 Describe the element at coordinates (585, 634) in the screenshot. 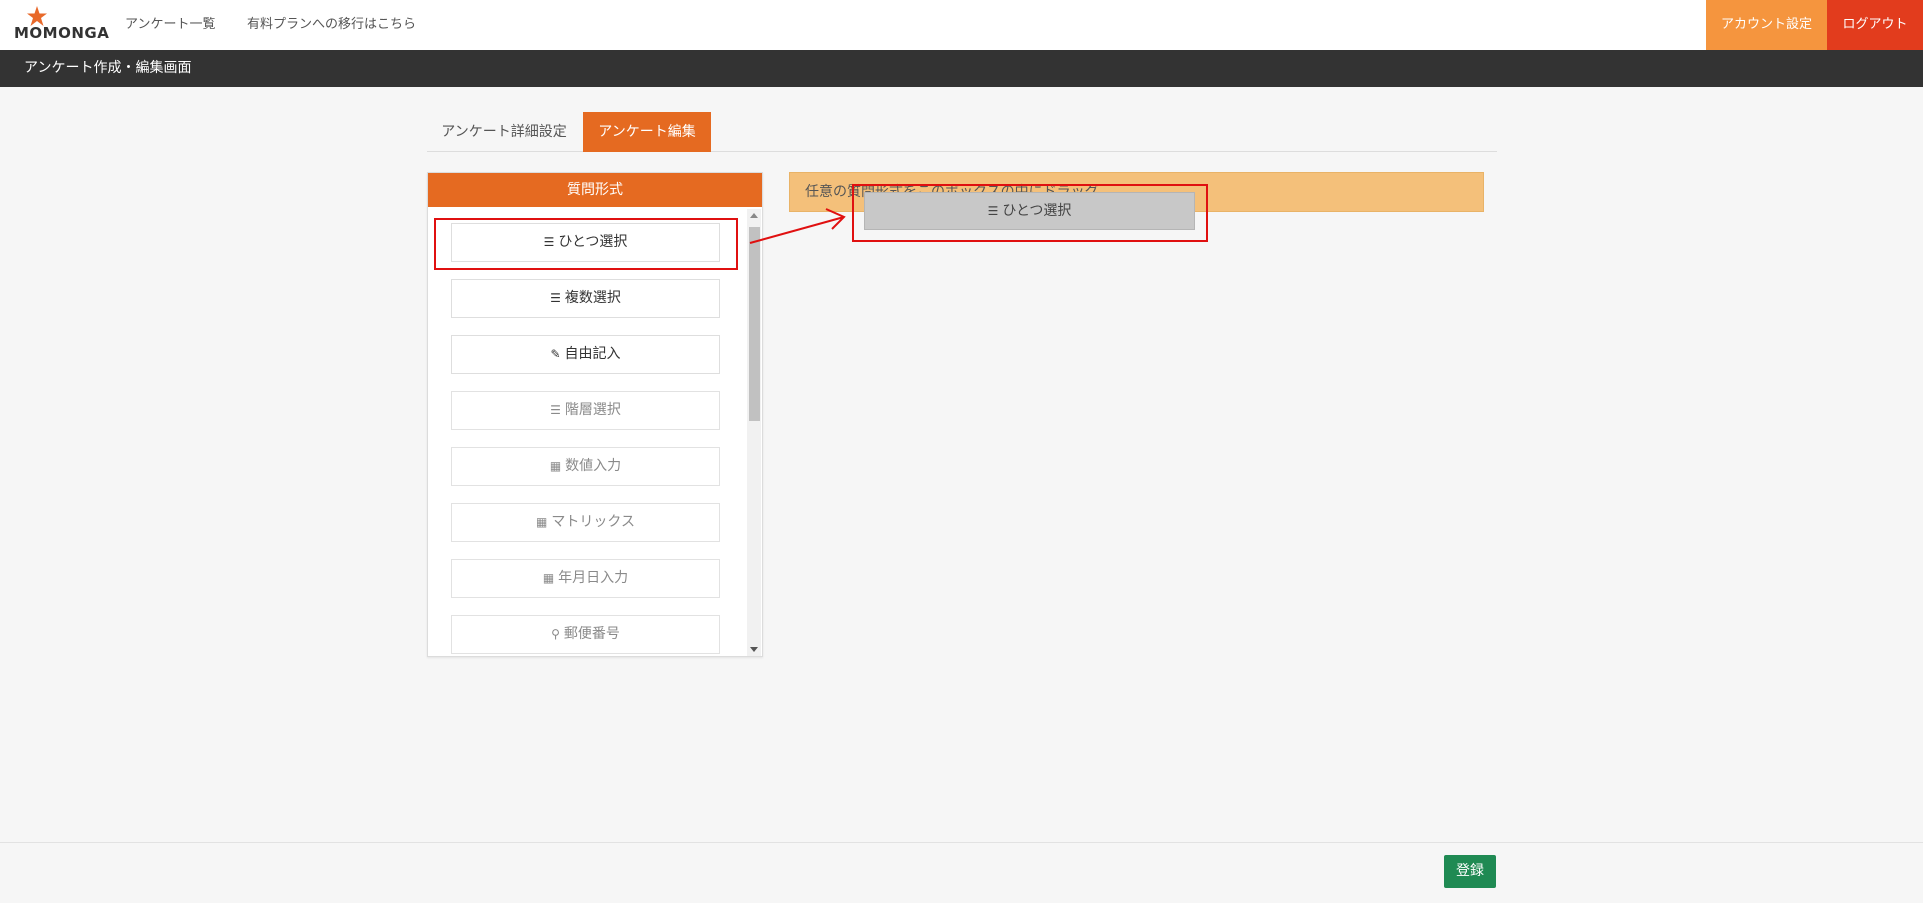

I see `question-type-postal-code: ⚲ 郵便番号` at that location.